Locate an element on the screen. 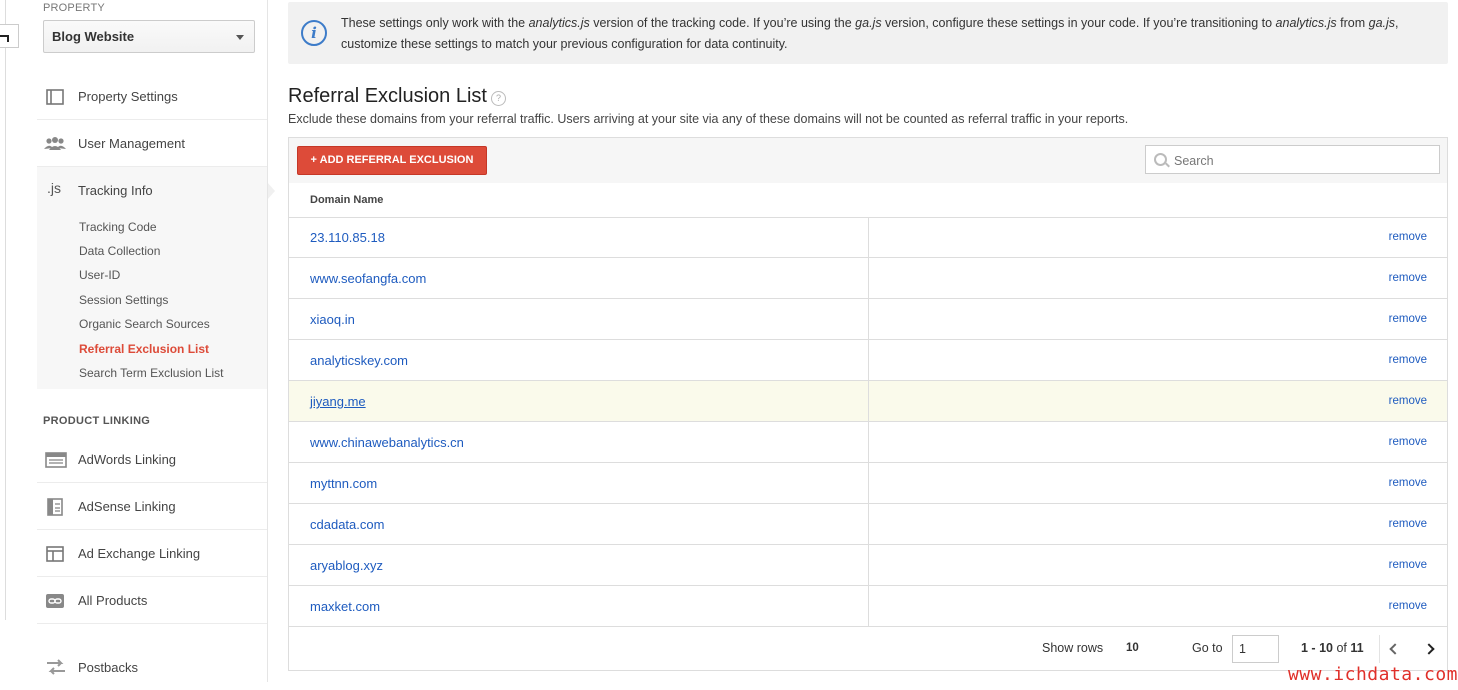 This screenshot has width=1458, height=690. sidebar-subitem-data-collection: Data Collection is located at coordinates (119, 251).